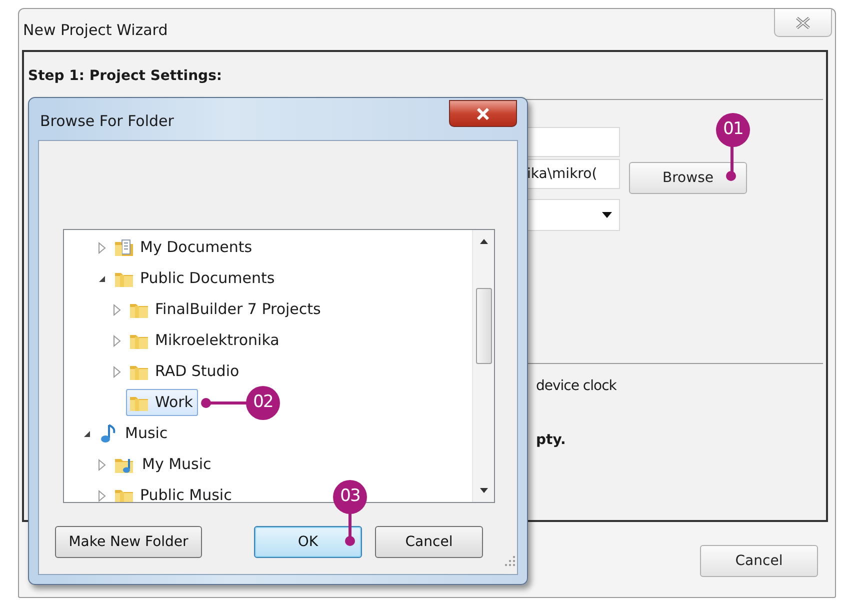 This screenshot has height=603, width=849. Describe the element at coordinates (308, 542) in the screenshot. I see `ok-button: OK` at that location.